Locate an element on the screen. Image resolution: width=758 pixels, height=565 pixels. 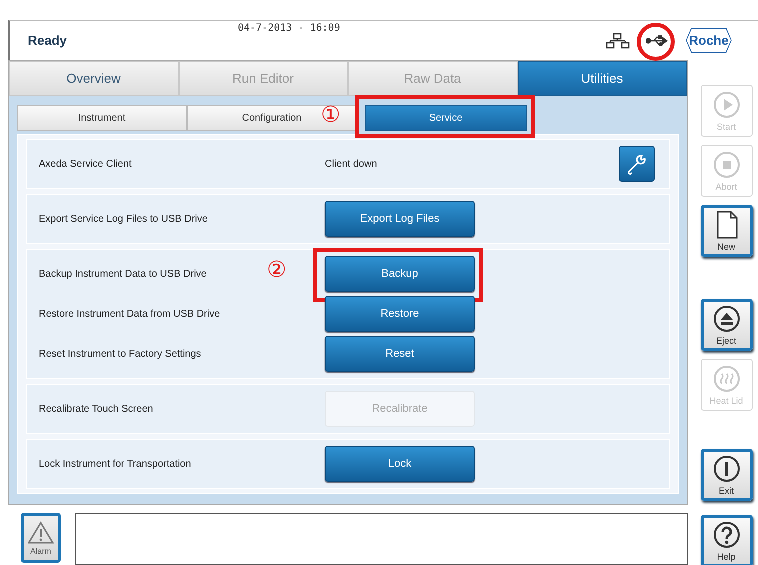
main-tab: Utilities is located at coordinates (602, 78).